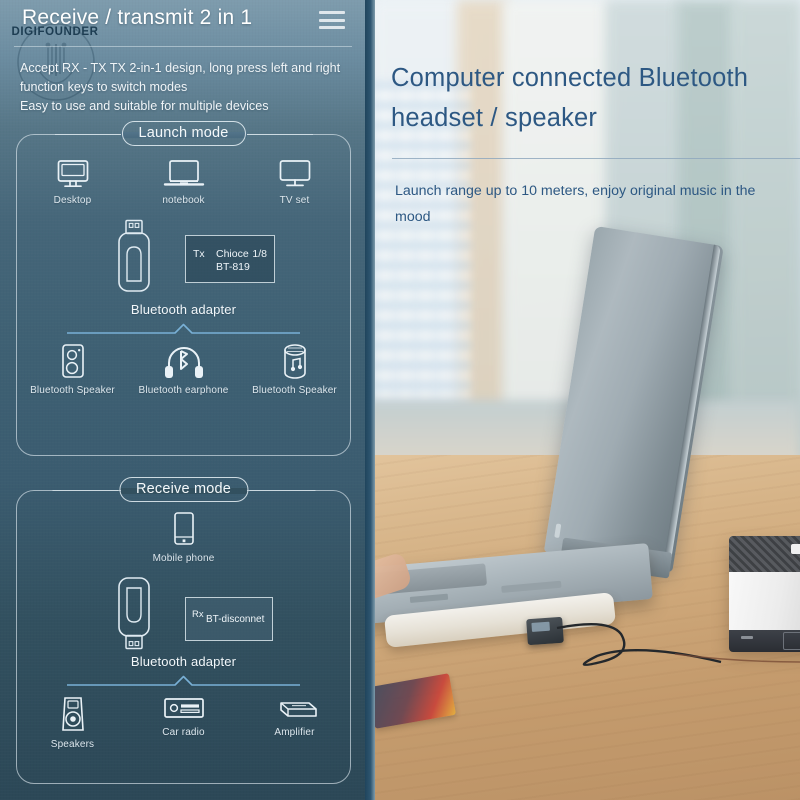 The image size is (800, 800). Describe the element at coordinates (639, 645) in the screenshot. I see `audio-cable` at that location.